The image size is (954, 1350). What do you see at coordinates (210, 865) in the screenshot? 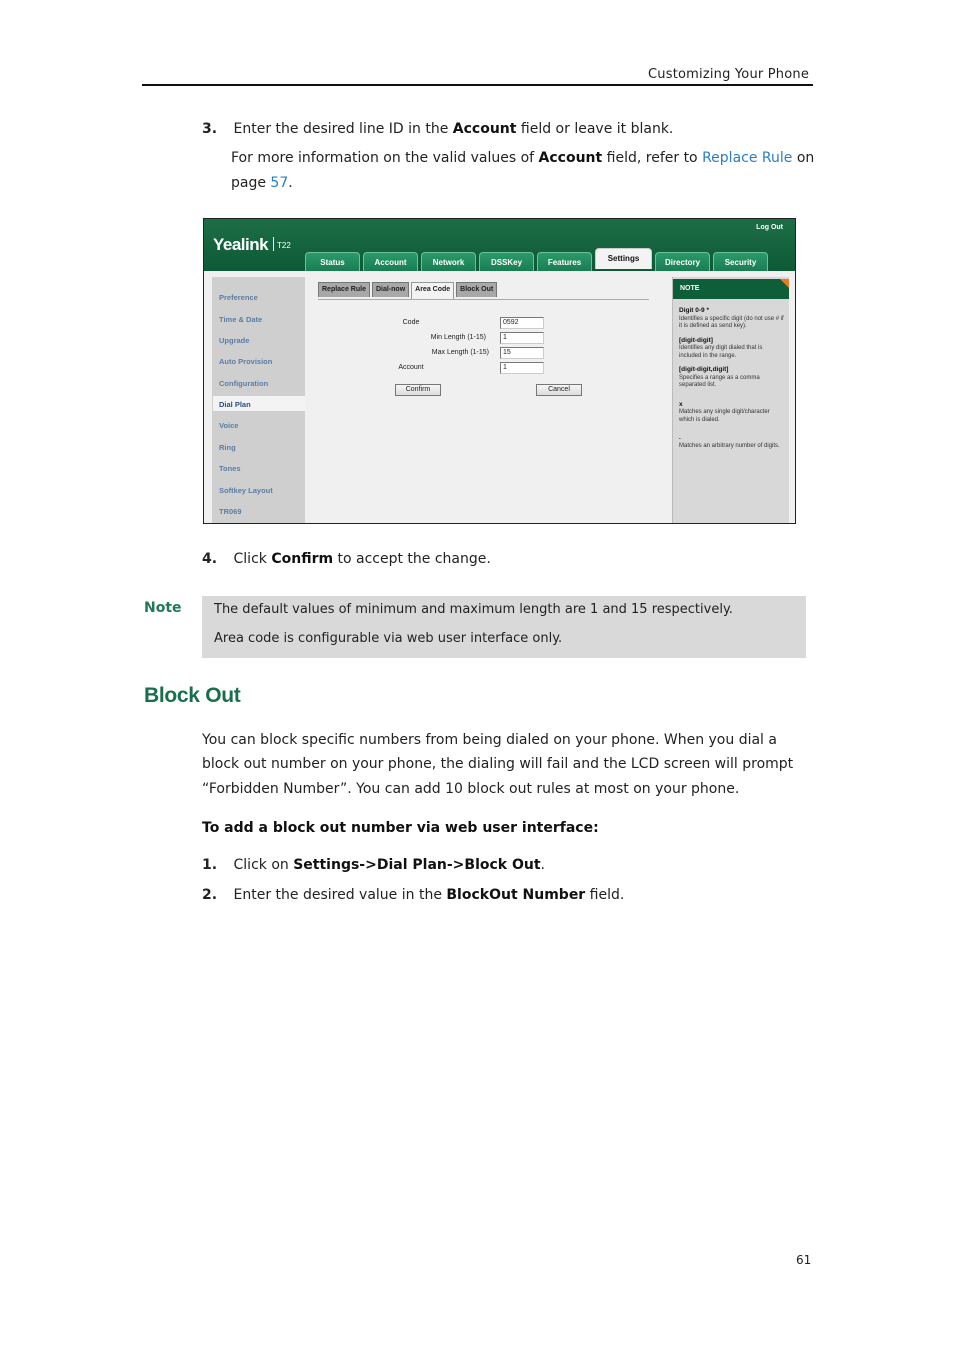
I see `step-number: 1.` at bounding box center [210, 865].